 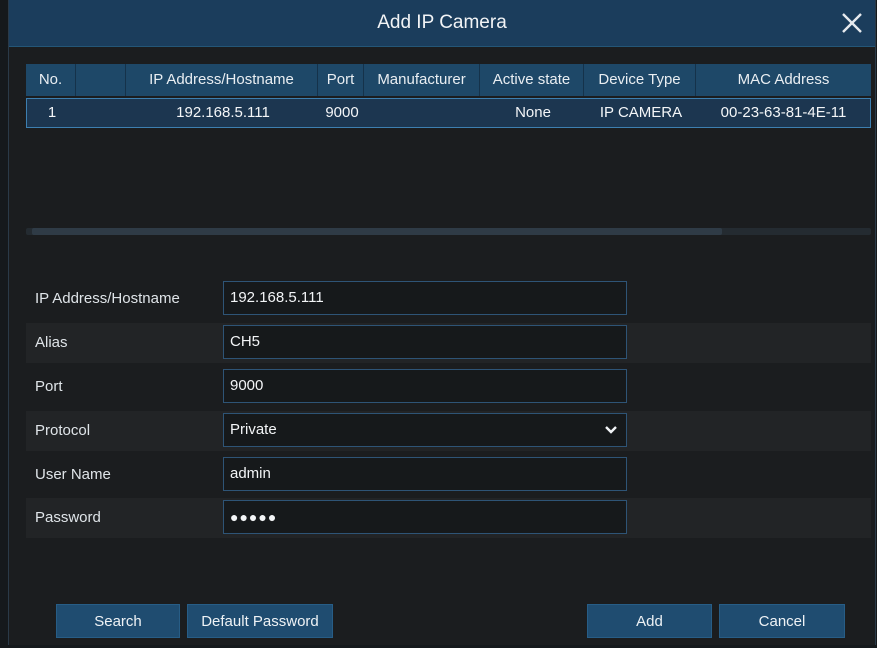 What do you see at coordinates (783, 112) in the screenshot?
I see `cell-mac: 00-23-63-81-4E-11` at bounding box center [783, 112].